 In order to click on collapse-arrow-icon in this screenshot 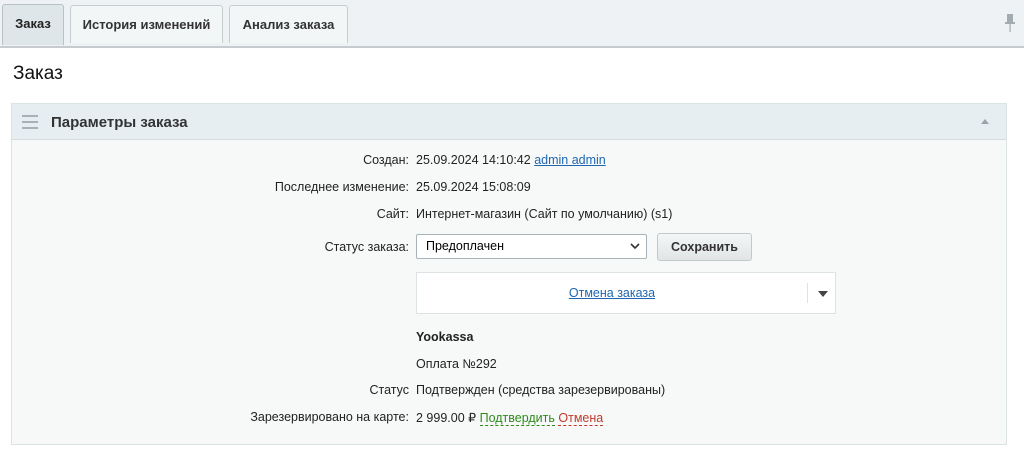, I will do `click(985, 121)`.